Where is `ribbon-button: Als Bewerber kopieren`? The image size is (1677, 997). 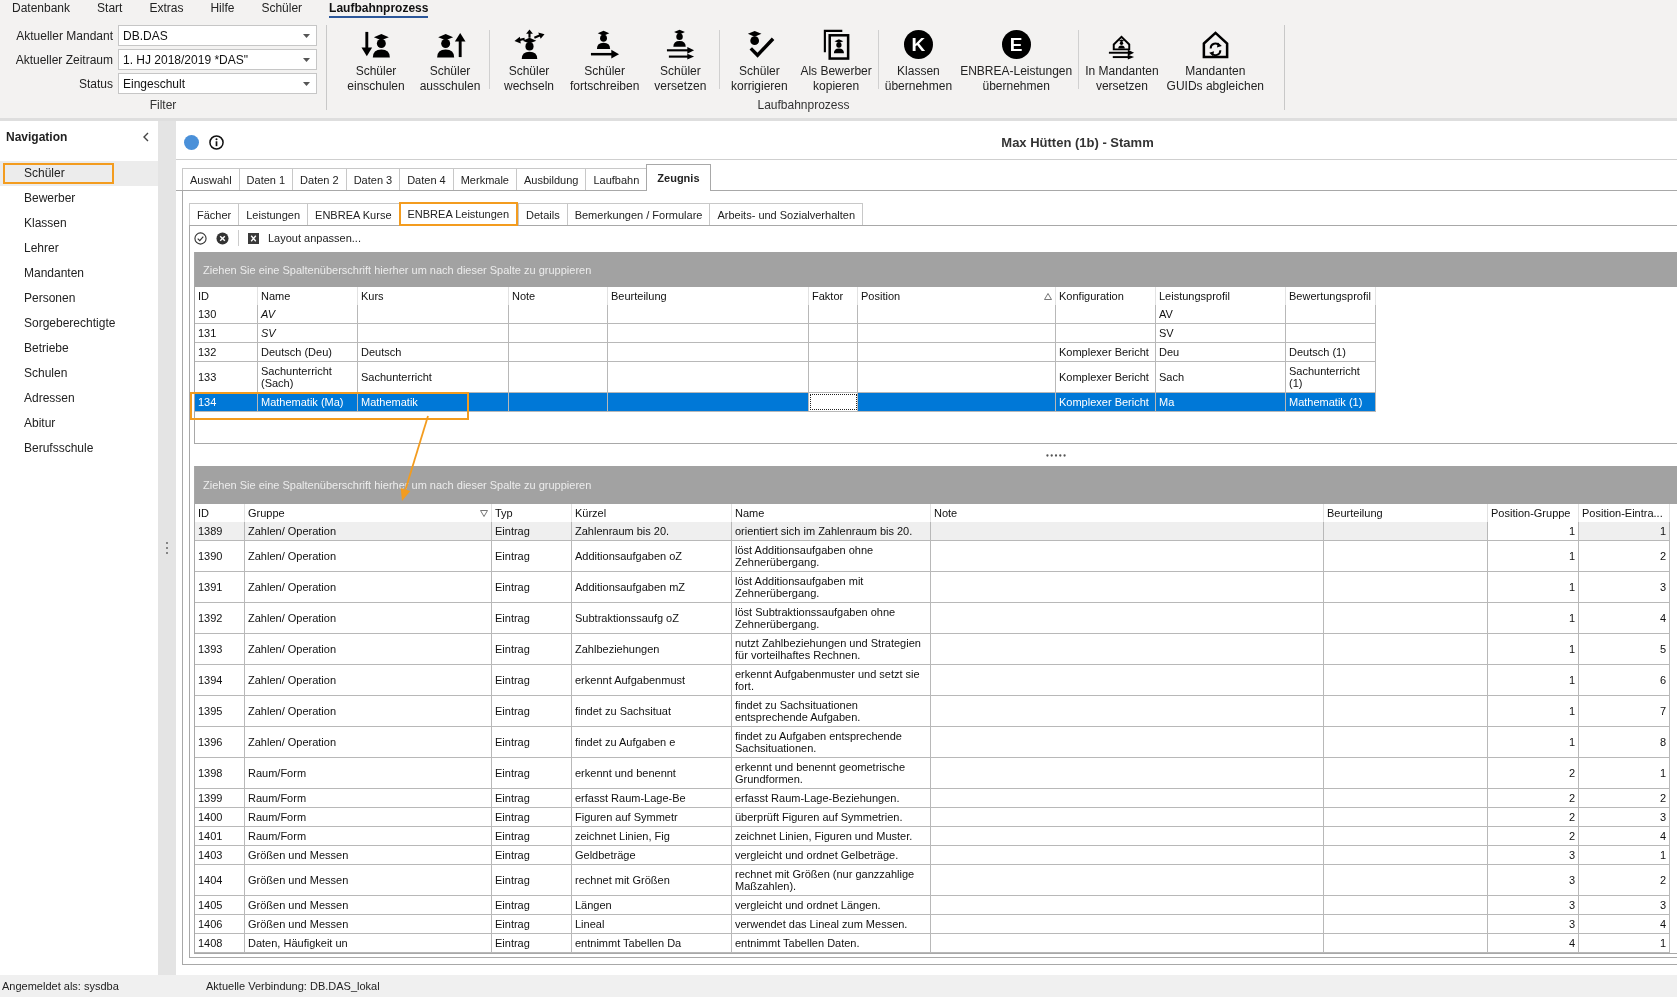 ribbon-button: Als Bewerber kopieren is located at coordinates (836, 56).